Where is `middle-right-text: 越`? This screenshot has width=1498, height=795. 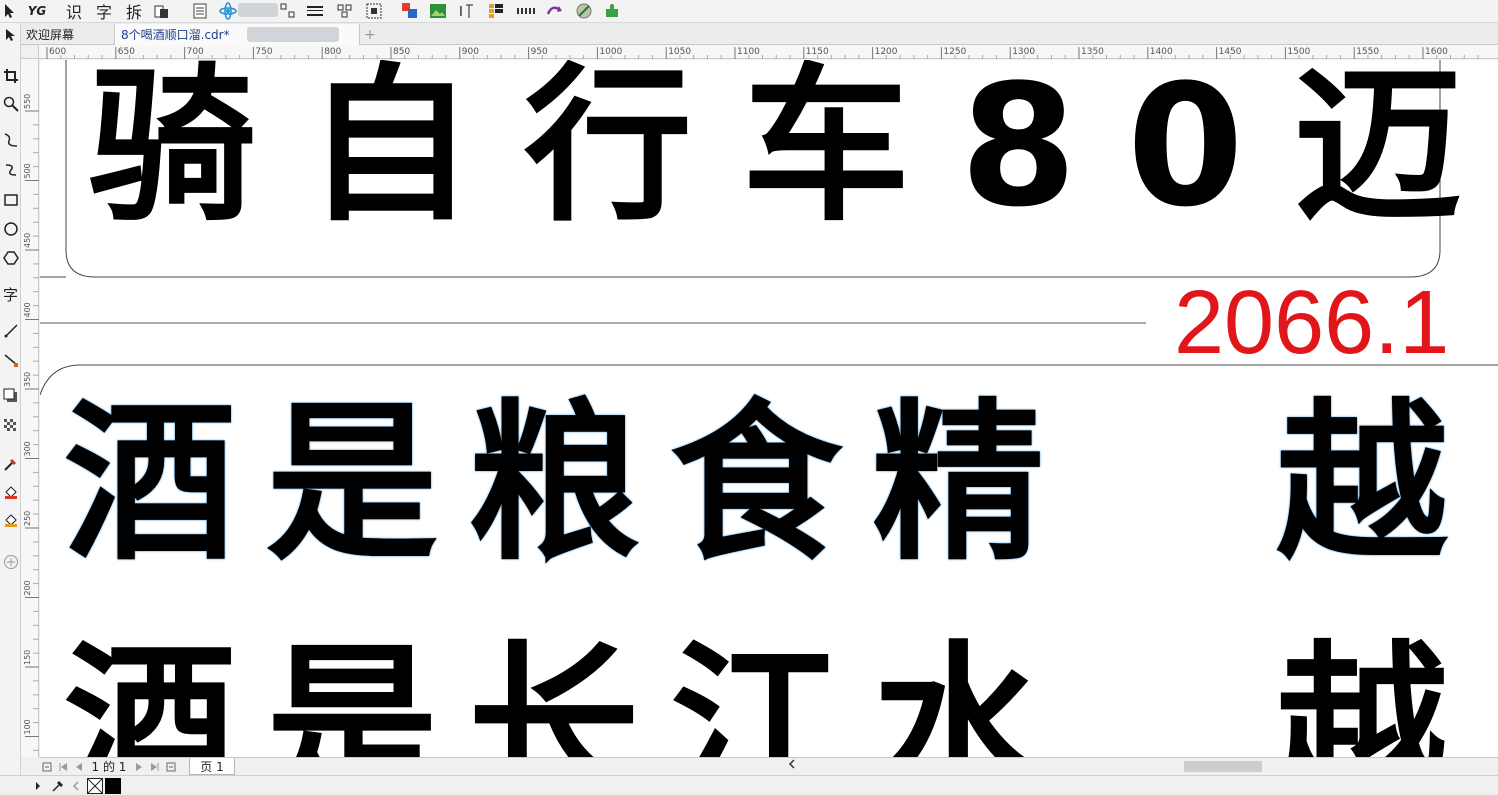 middle-right-text: 越 is located at coordinates (1362, 484).